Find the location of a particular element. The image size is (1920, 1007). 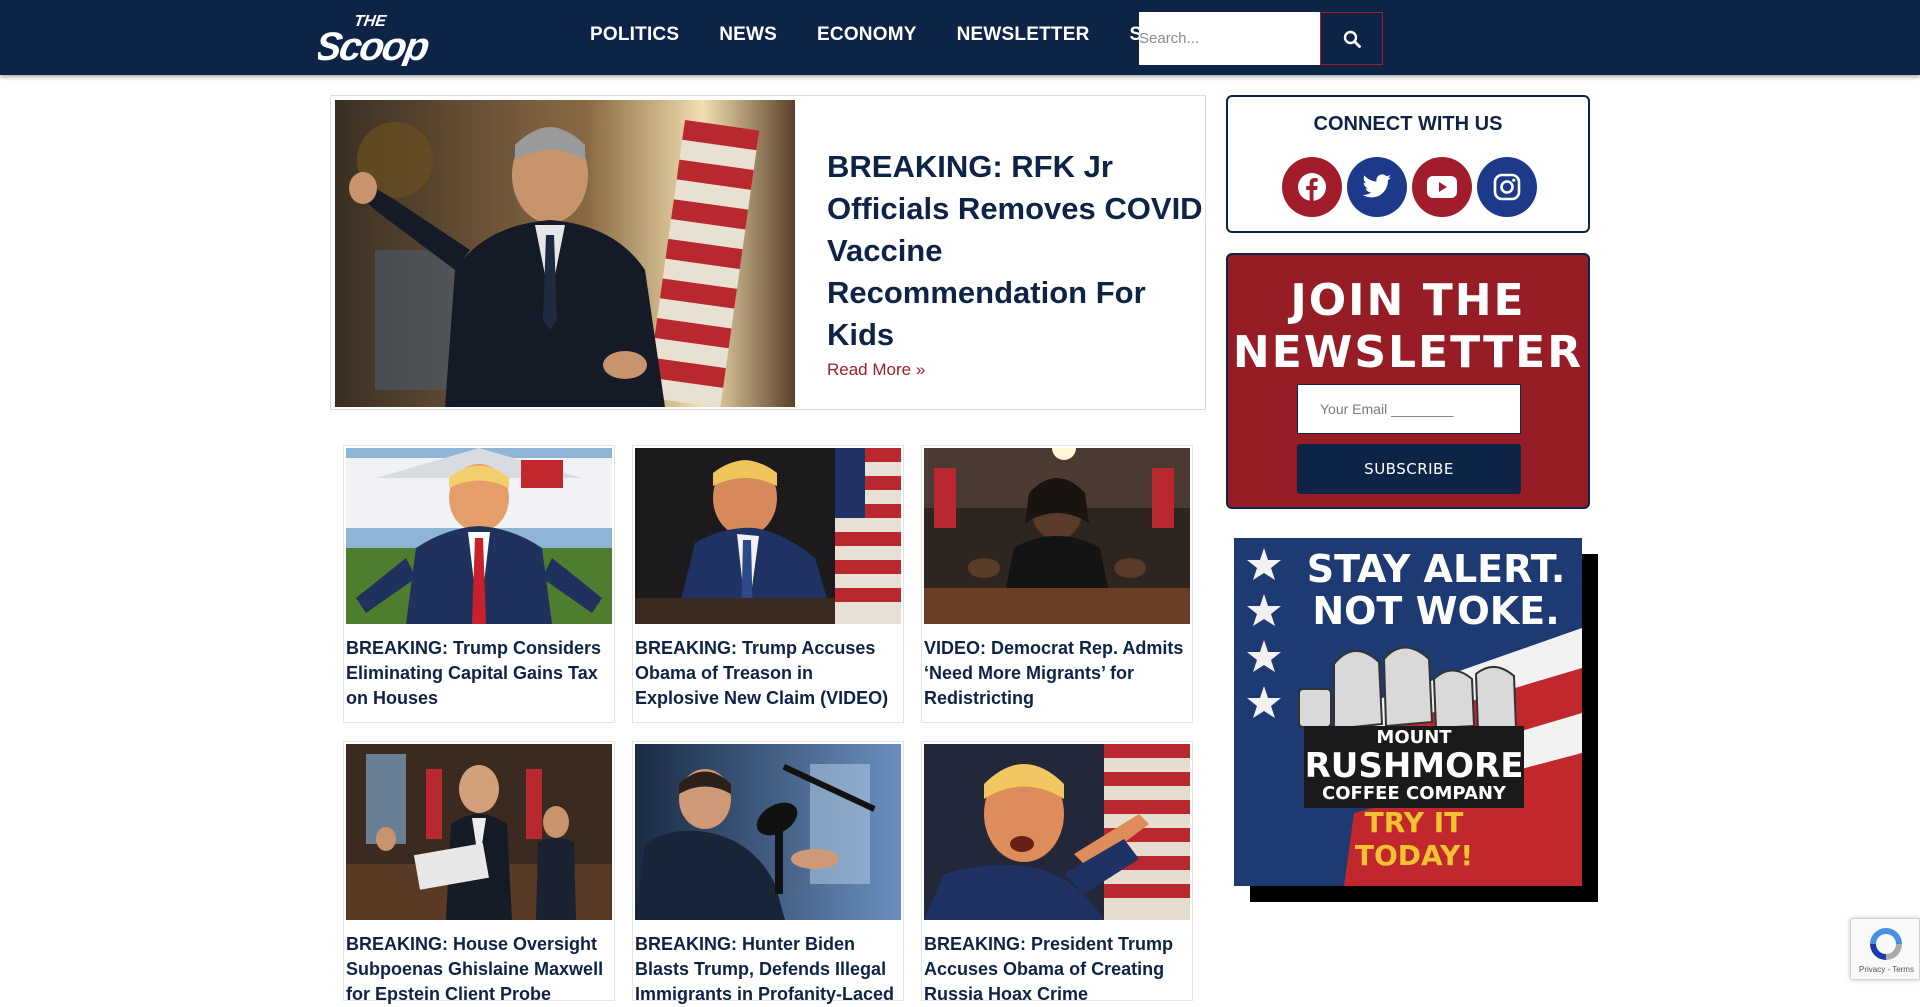

recaptcha-icon is located at coordinates (1886, 944).